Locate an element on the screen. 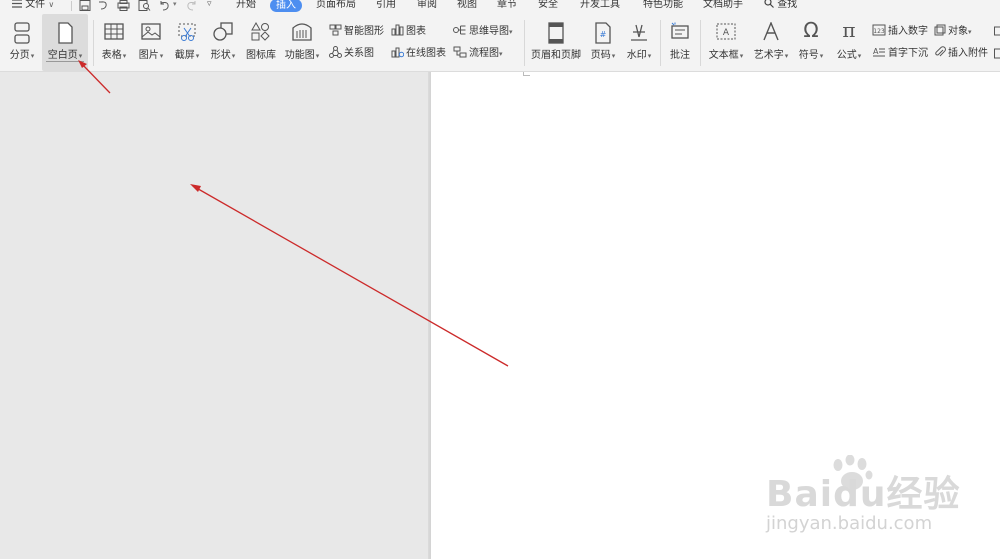 The width and height of the screenshot is (1000, 559). baidu-watermark: Baidu经验 jingyan.baidu.com is located at coordinates (880, 505).